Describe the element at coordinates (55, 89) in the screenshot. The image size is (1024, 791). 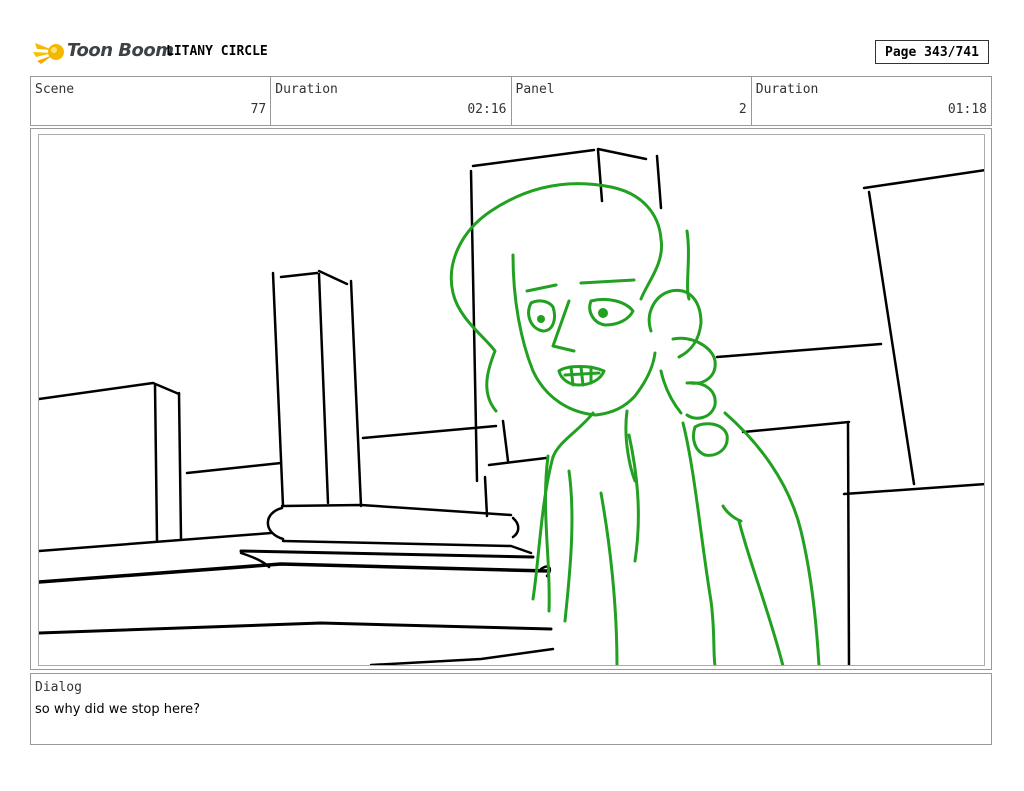
I see `scene-label: Scene` at that location.